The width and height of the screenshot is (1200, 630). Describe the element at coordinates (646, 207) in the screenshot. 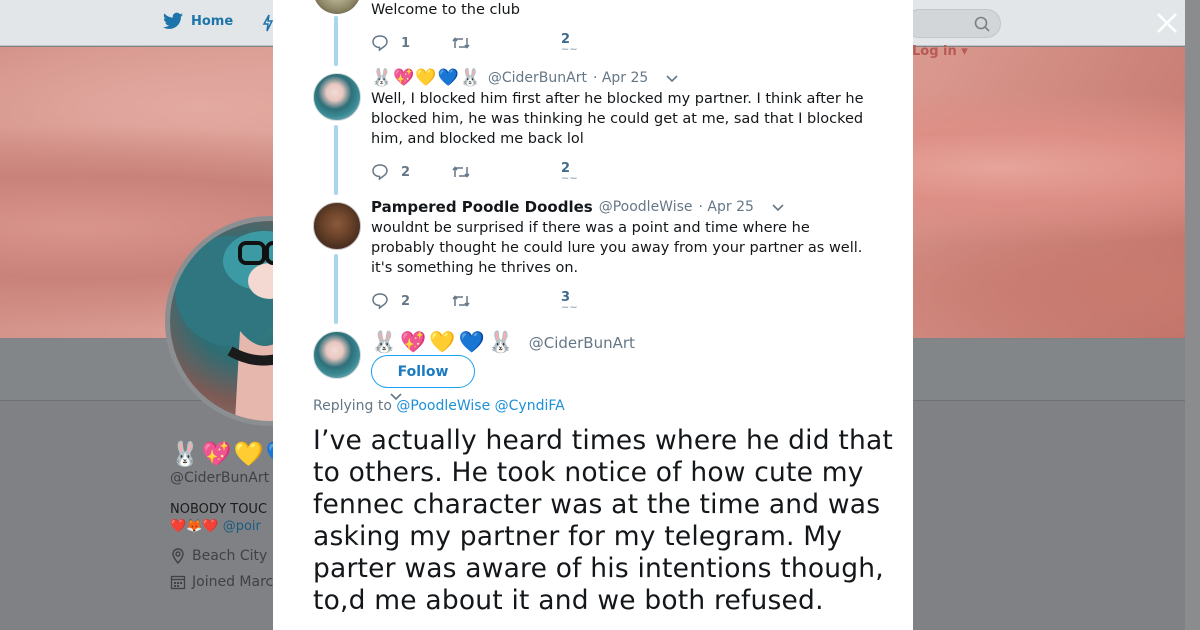

I see `user-handle: @PoodleWise` at that location.